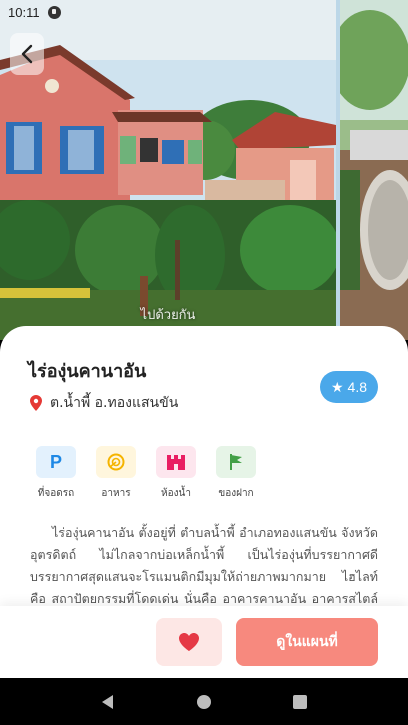 The image size is (408, 725). I want to click on circle-home-icon, so click(204, 701).